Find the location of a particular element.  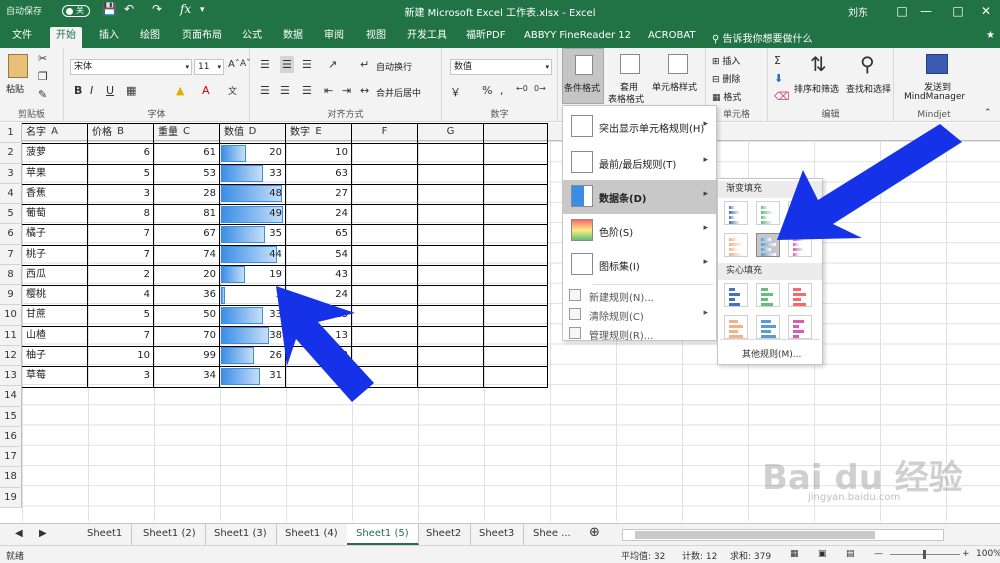

tab-page-layout: 页面布局 is located at coordinates (202, 37).